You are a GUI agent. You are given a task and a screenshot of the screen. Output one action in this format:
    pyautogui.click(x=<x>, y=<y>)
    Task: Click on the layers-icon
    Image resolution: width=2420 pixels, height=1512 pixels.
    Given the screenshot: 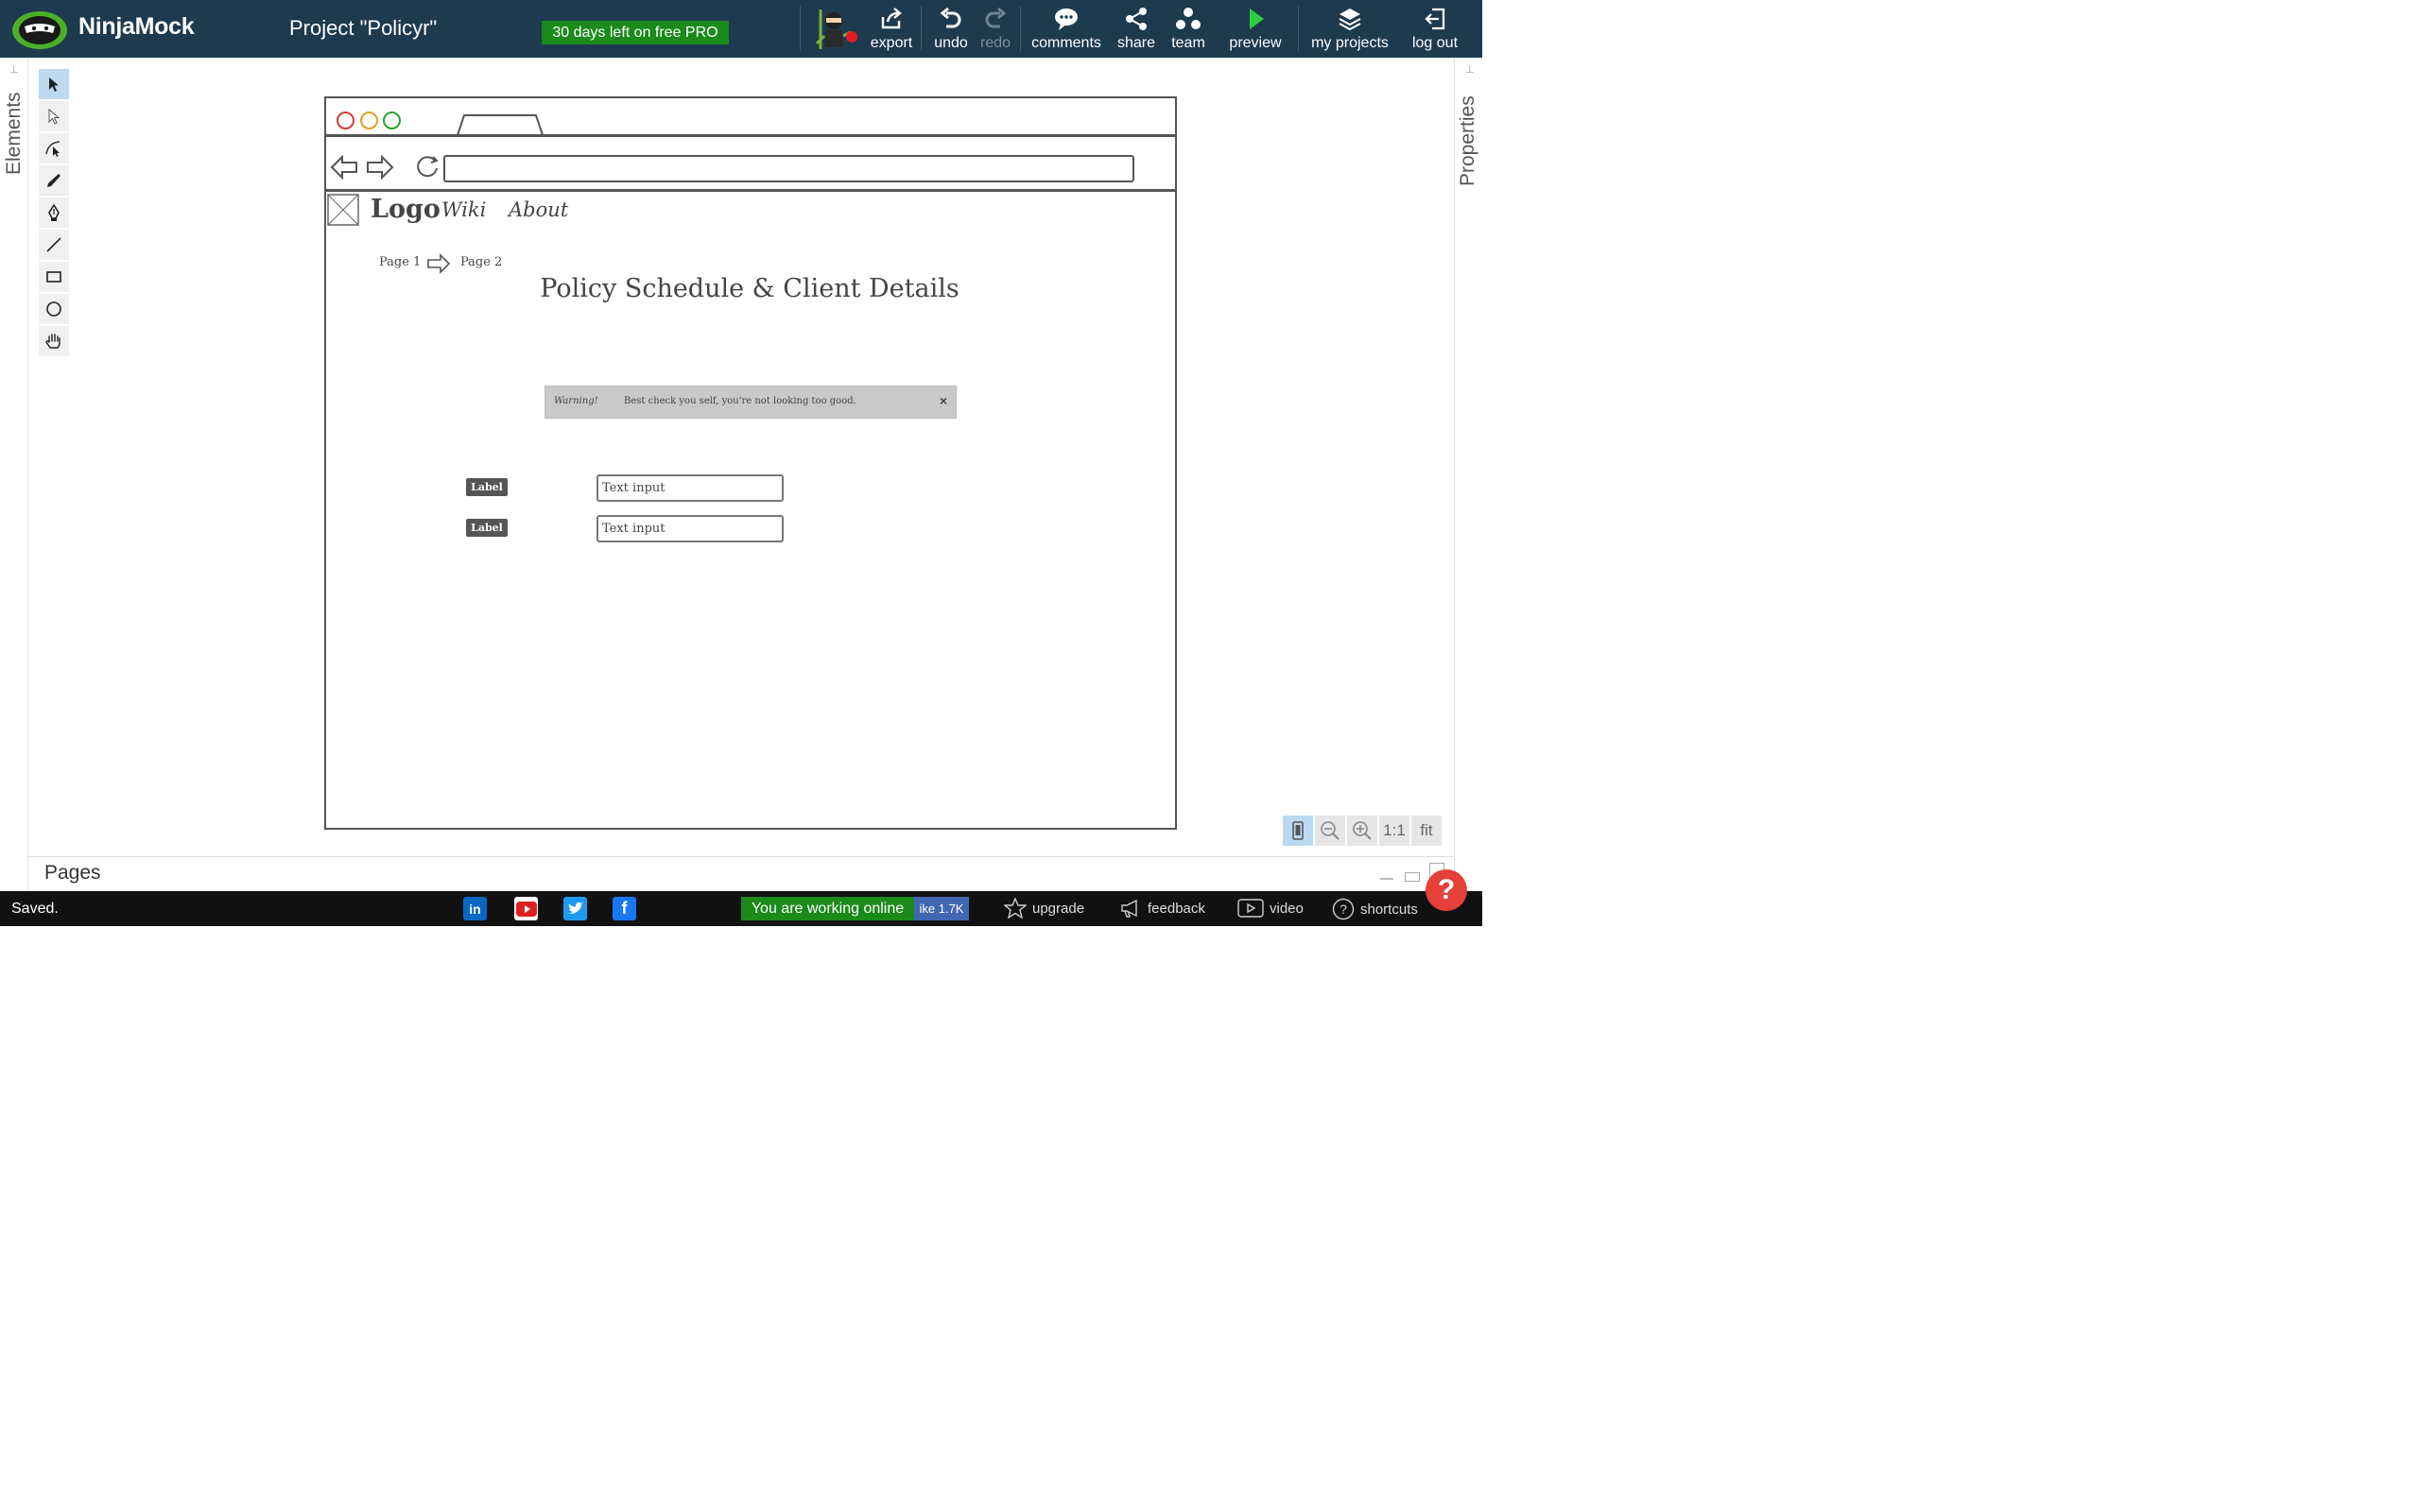 What is the action you would take?
    pyautogui.click(x=1350, y=20)
    